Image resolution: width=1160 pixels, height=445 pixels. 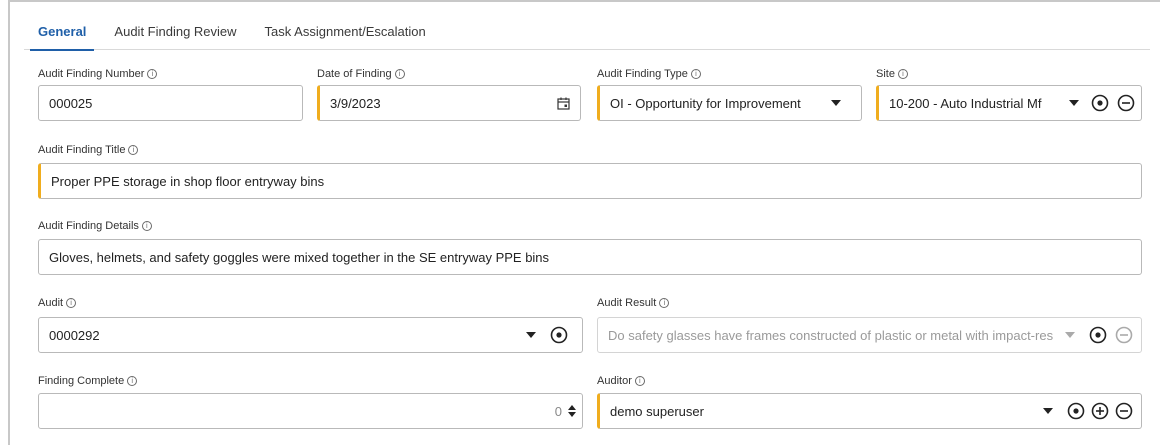 What do you see at coordinates (449, 103) in the screenshot?
I see `date-of-finding-field: 3/9/2023` at bounding box center [449, 103].